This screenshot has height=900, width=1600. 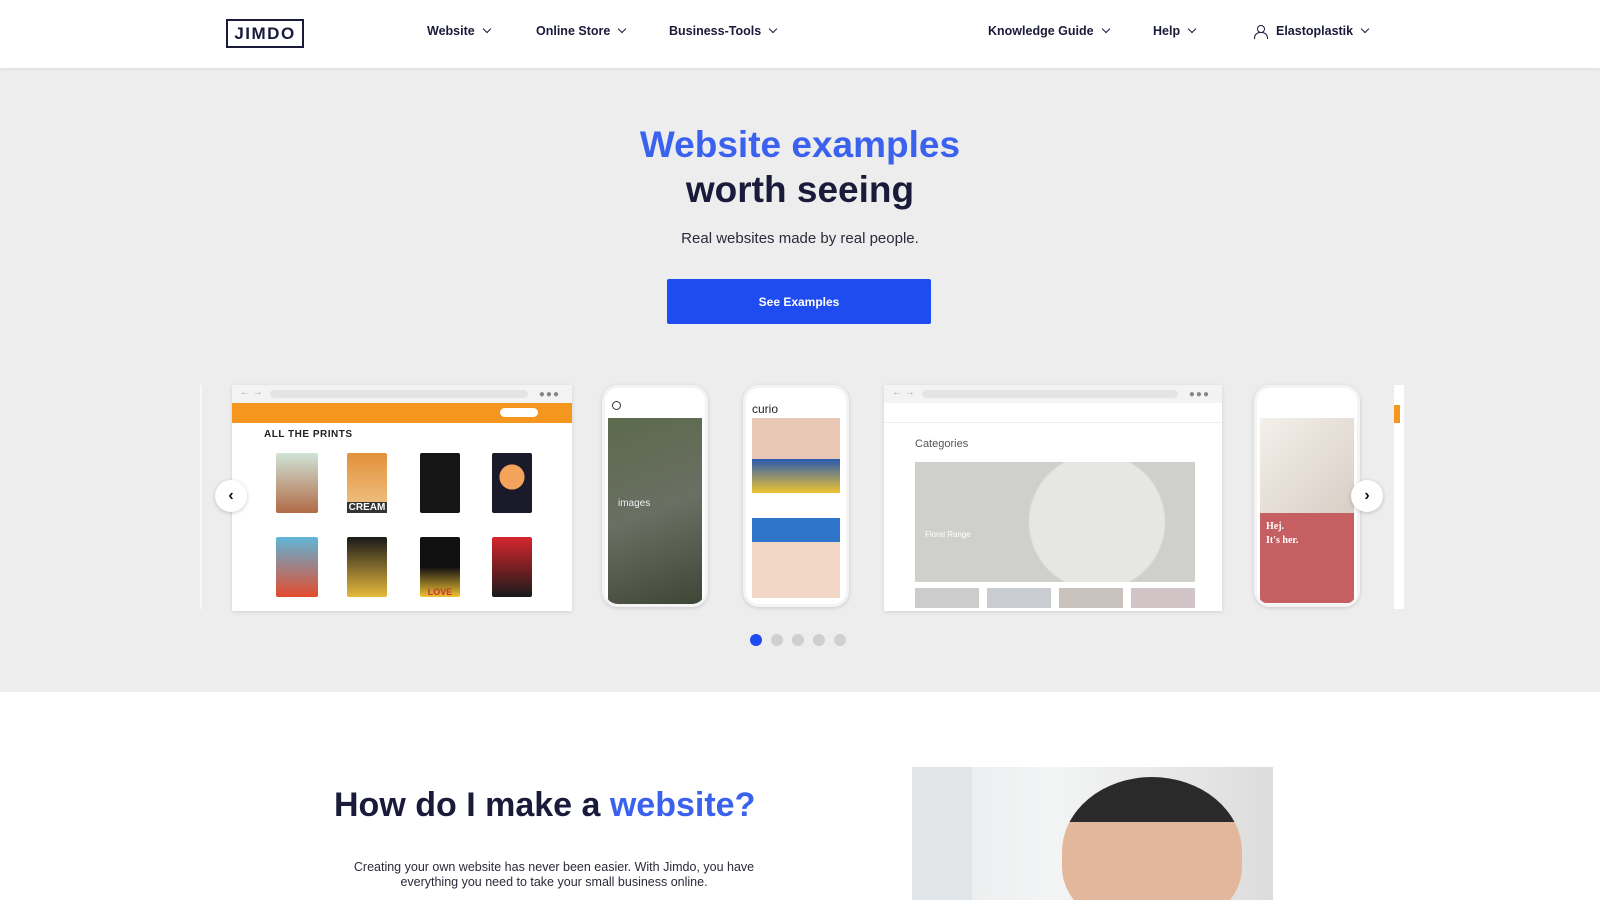 I want to click on nav-website: Website, so click(x=459, y=31).